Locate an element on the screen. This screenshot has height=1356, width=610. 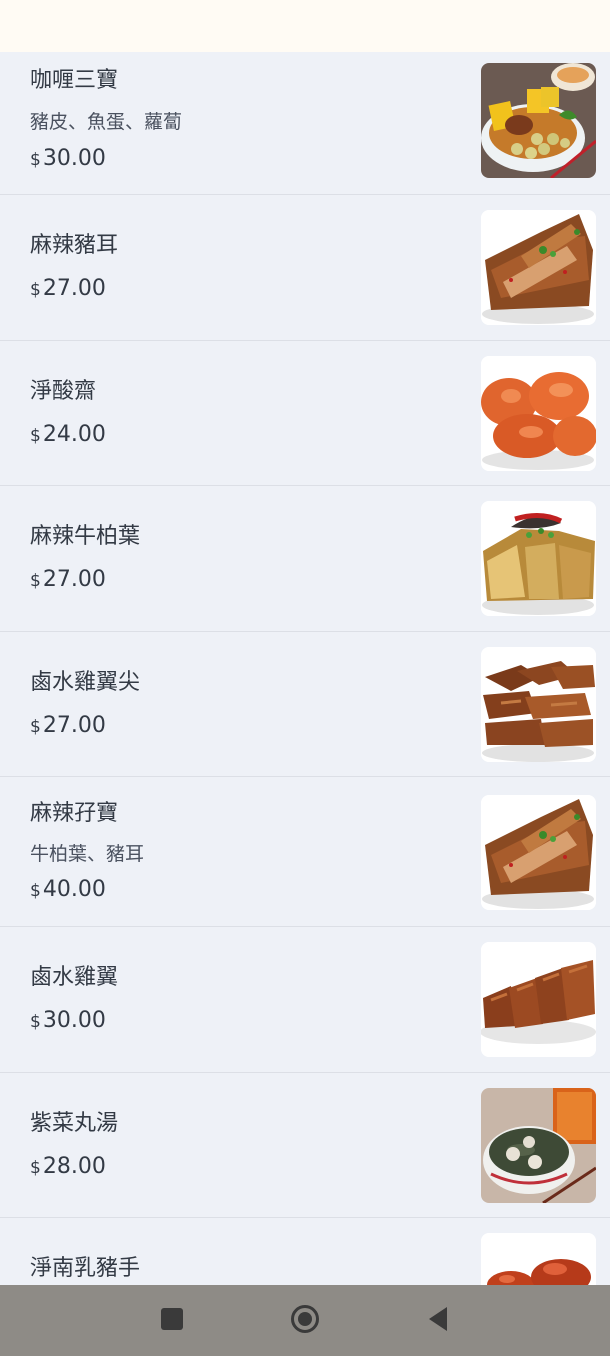
item-name: 咖喱三寶 is located at coordinates (74, 80).